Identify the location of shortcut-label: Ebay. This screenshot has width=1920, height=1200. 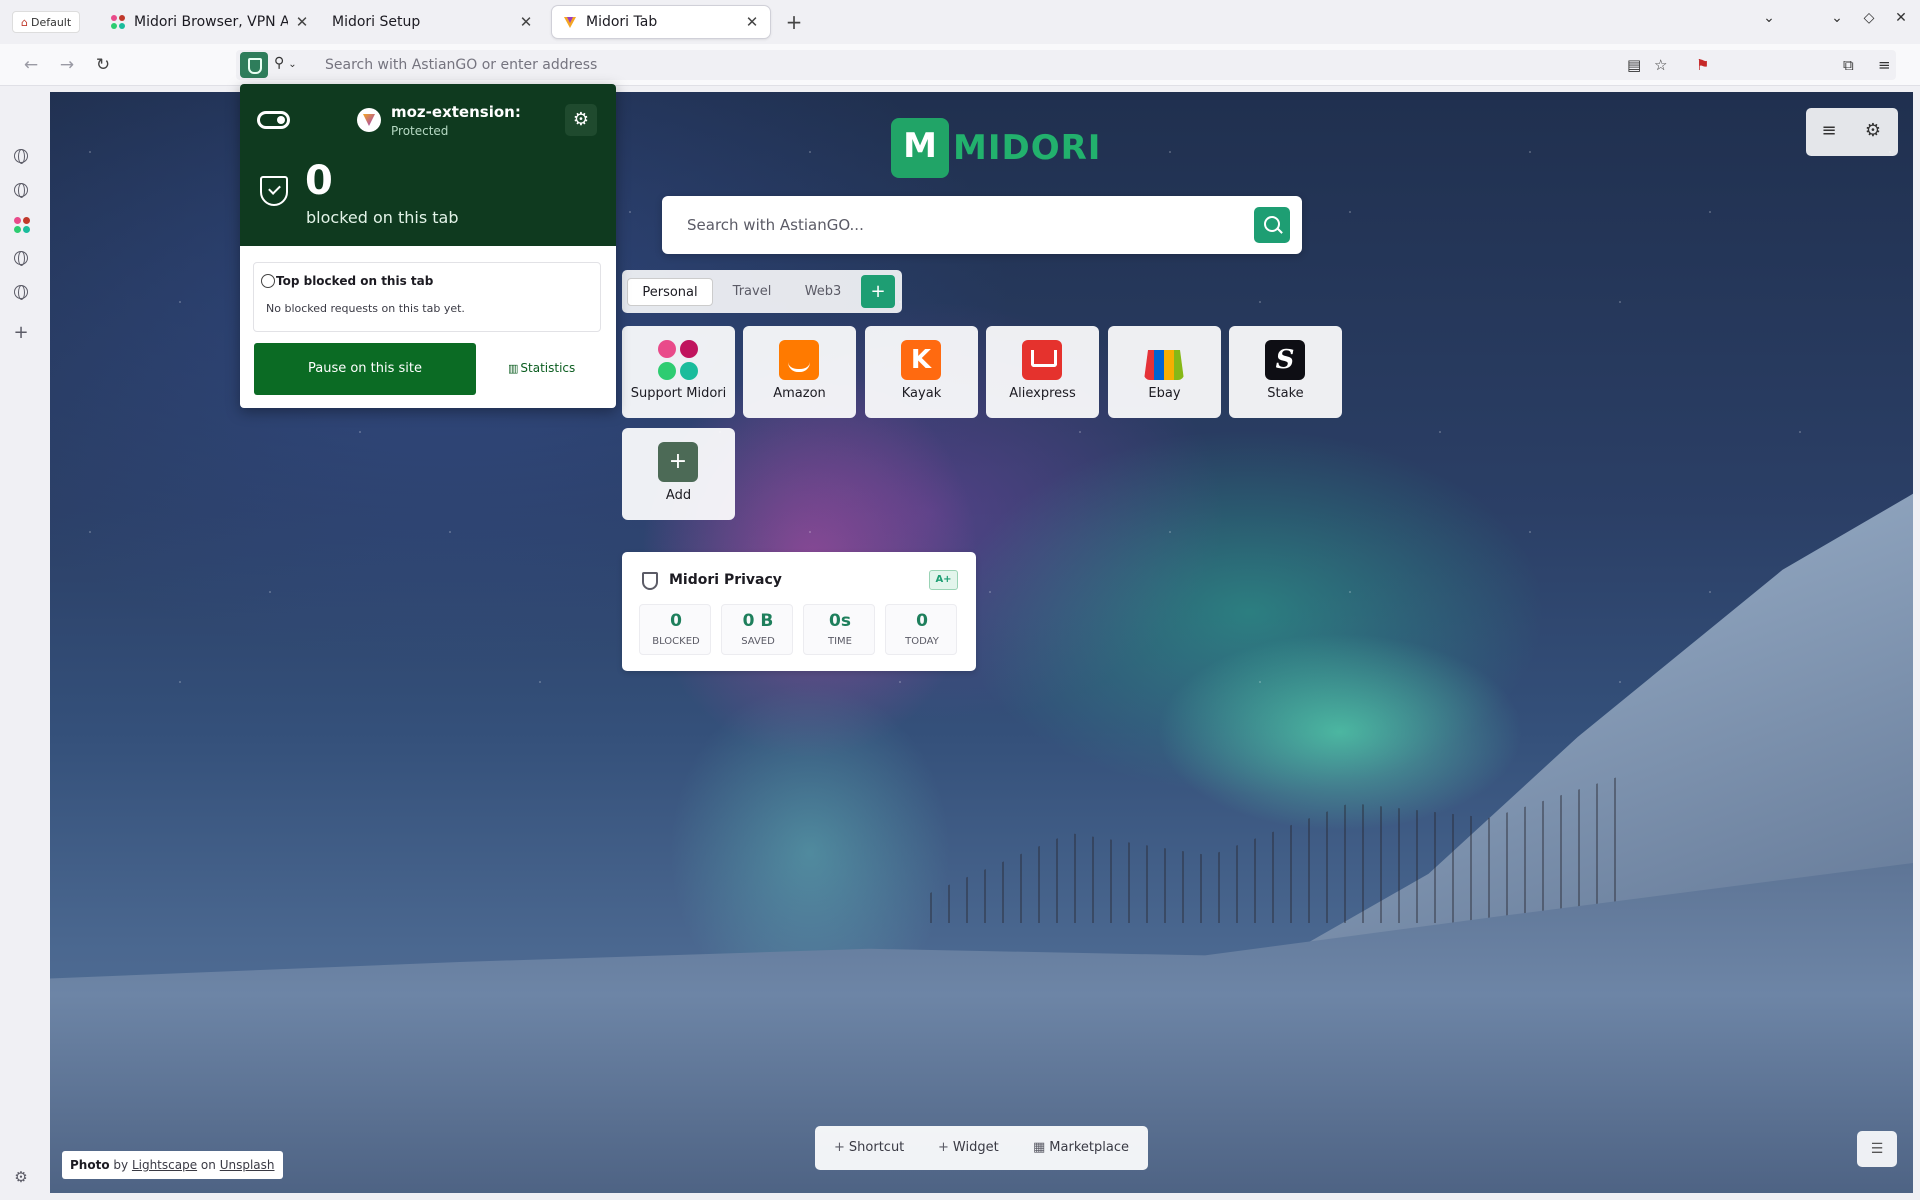
(1164, 393).